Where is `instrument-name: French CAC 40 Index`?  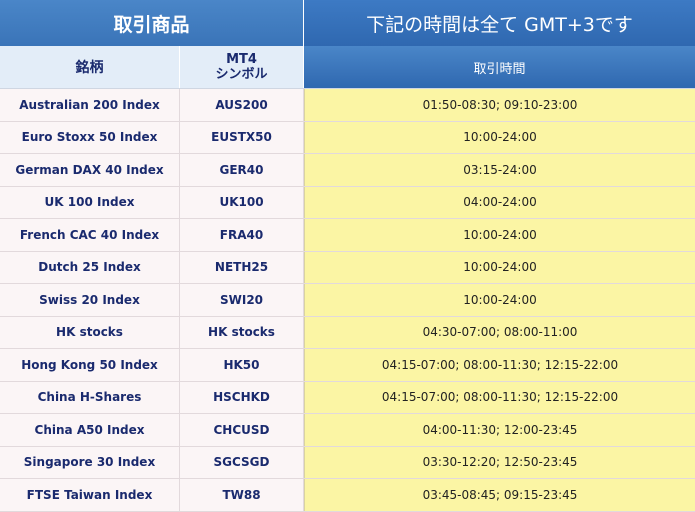 instrument-name: French CAC 40 Index is located at coordinates (90, 235).